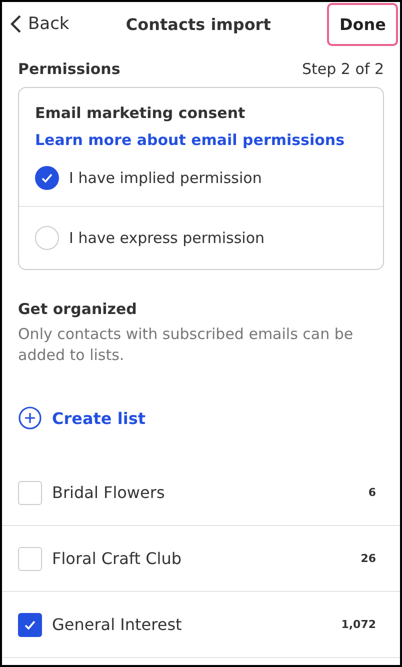 The image size is (402, 667). I want to click on contact-count: 1,072, so click(358, 624).